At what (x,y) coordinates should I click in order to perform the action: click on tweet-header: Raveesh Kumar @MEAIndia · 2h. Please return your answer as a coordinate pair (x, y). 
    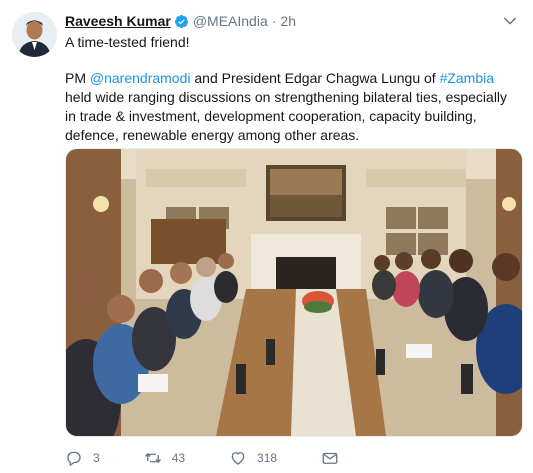
    Looking at the image, I should click on (180, 21).